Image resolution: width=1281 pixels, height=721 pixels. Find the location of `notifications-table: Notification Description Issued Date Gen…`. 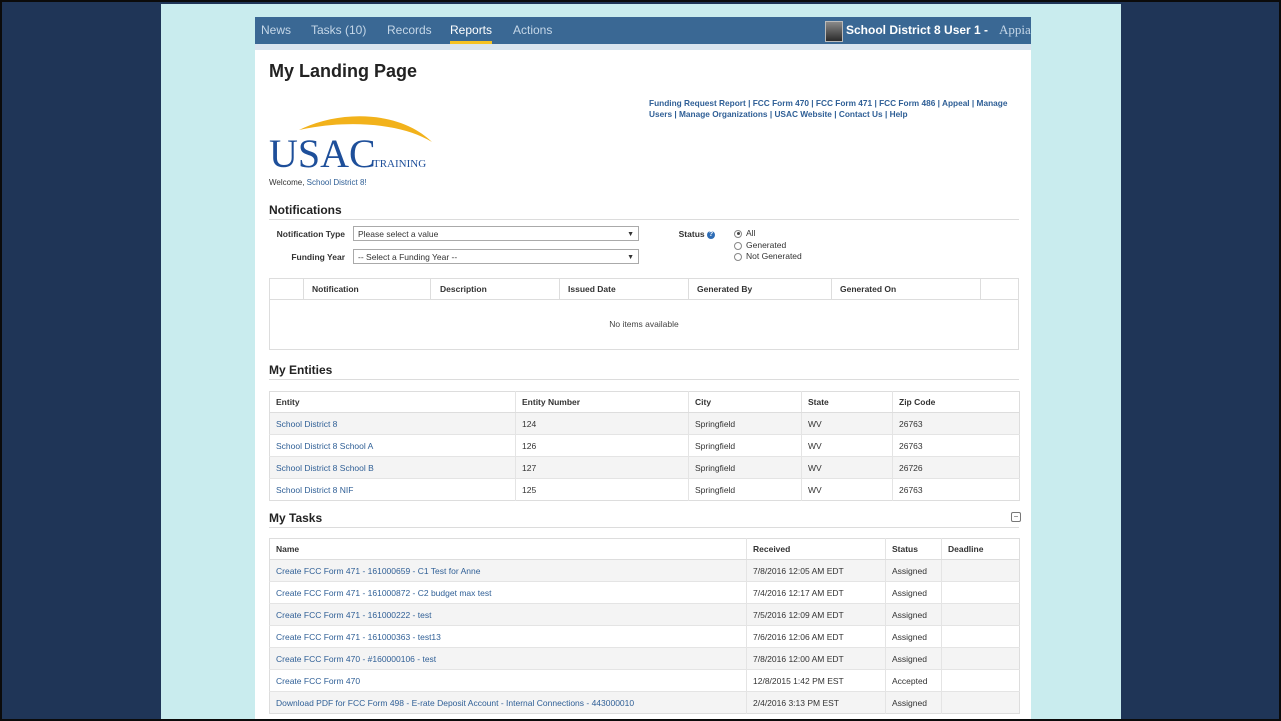

notifications-table: Notification Description Issued Date Gen… is located at coordinates (644, 314).